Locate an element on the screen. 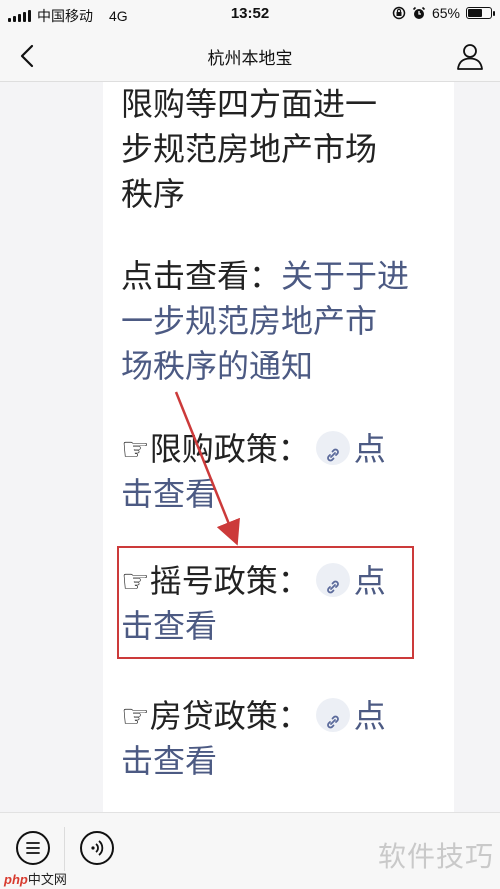 This screenshot has height=889, width=500. battery-icon is located at coordinates (480, 13).